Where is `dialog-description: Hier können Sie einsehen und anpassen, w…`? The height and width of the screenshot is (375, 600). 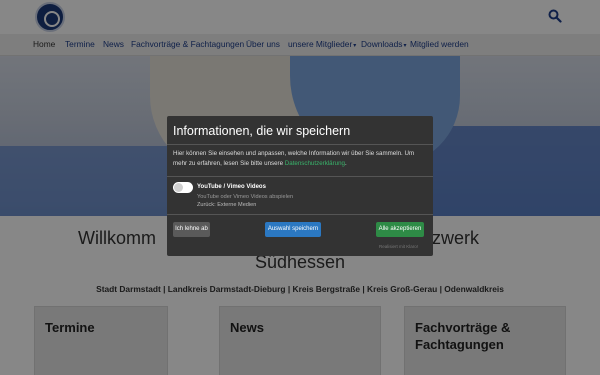 dialog-description: Hier können Sie einsehen und anpassen, w… is located at coordinates (298, 159).